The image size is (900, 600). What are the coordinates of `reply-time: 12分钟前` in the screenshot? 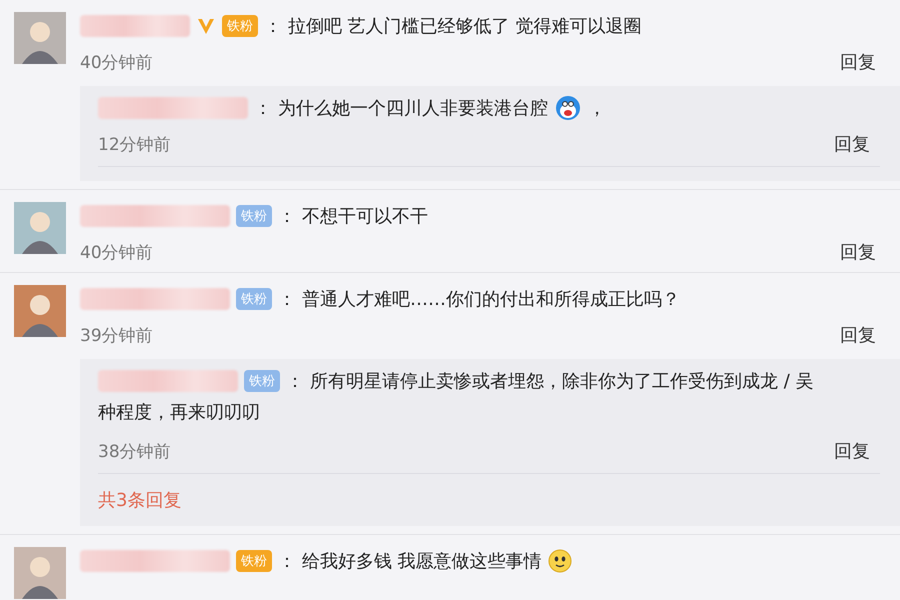 It's located at (134, 145).